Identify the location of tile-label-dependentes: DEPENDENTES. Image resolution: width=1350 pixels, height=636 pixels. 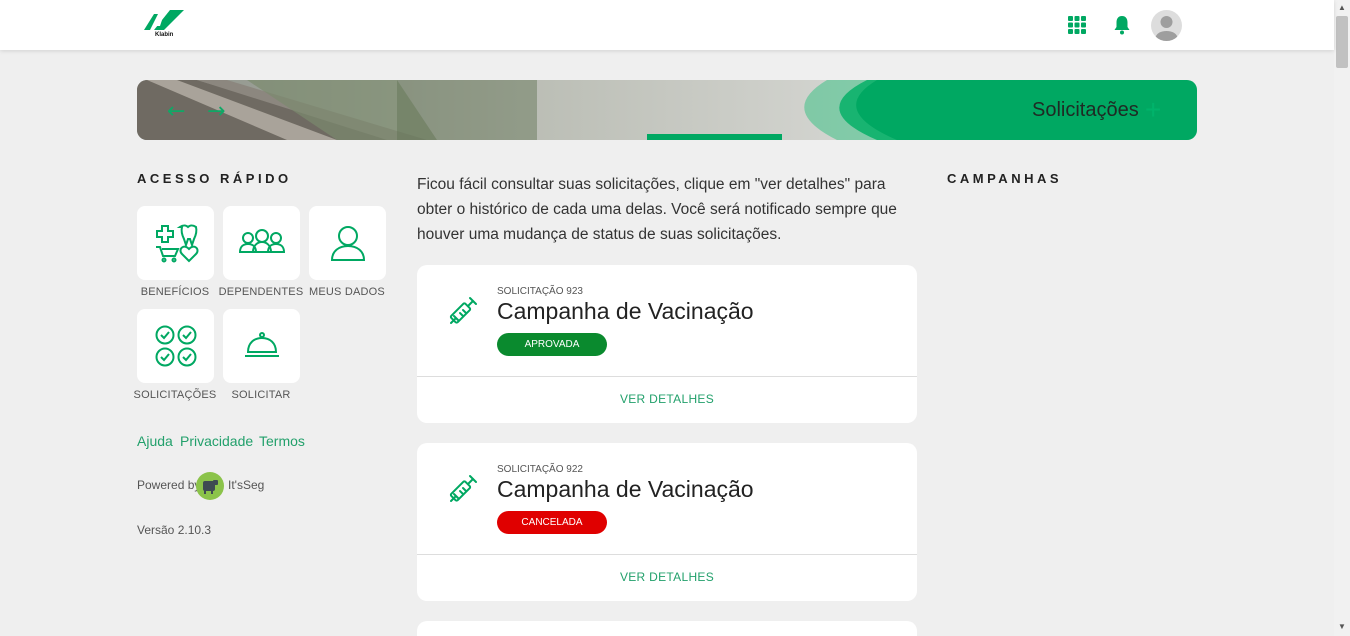
(261, 292).